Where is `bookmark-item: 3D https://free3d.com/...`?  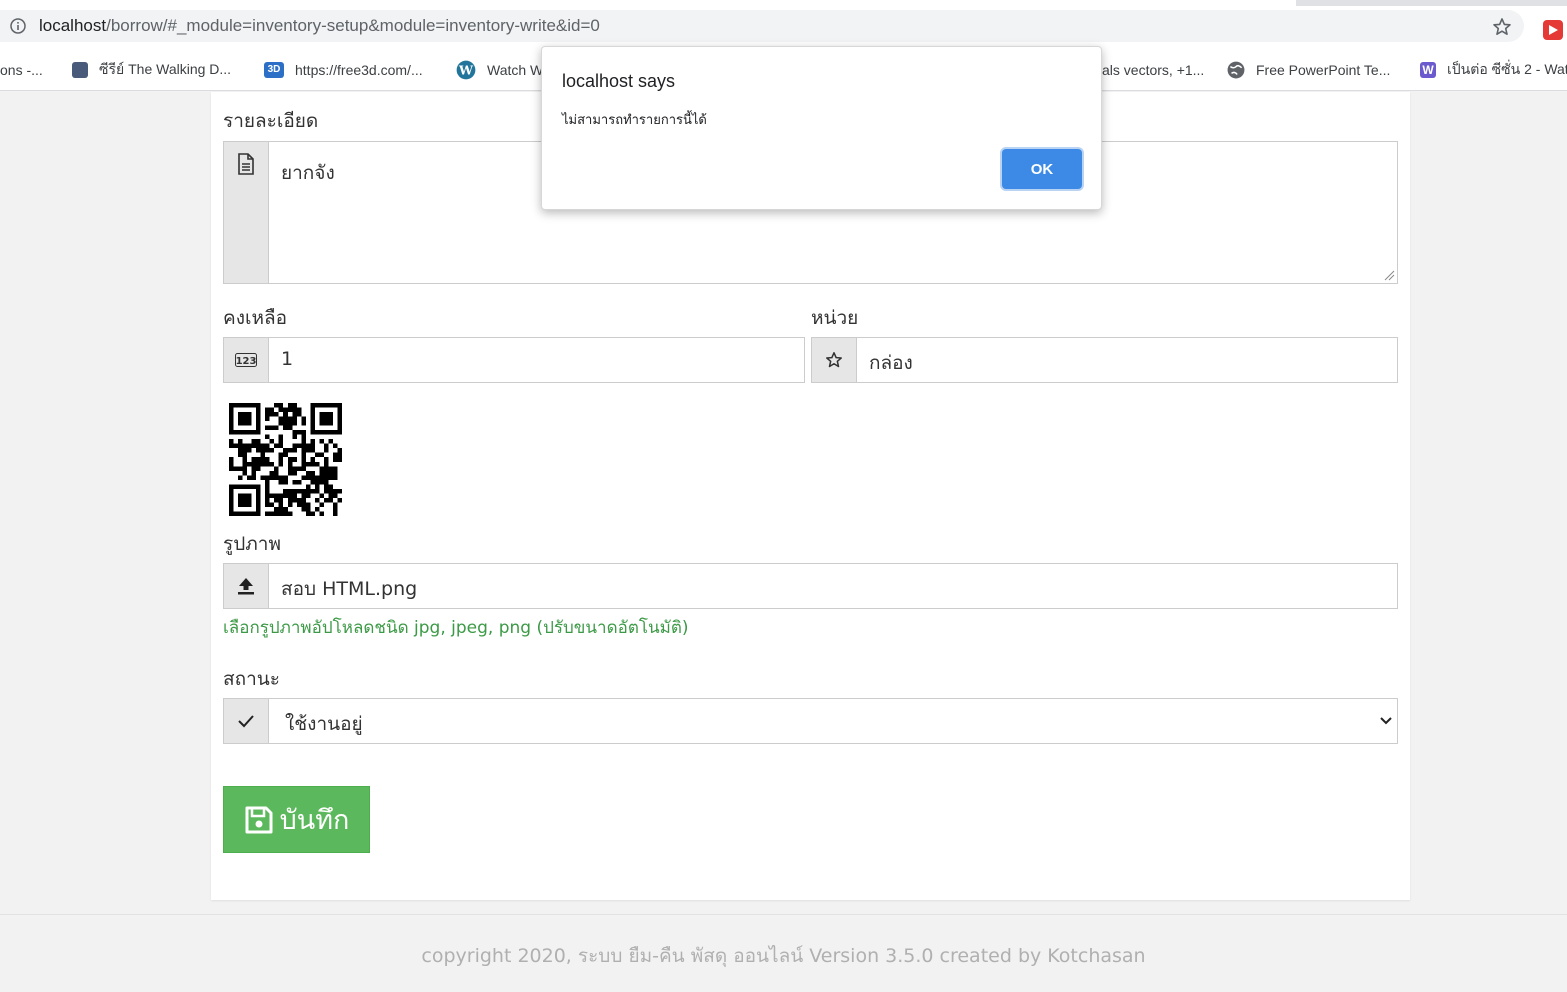 bookmark-item: 3D https://free3d.com/... is located at coordinates (343, 70).